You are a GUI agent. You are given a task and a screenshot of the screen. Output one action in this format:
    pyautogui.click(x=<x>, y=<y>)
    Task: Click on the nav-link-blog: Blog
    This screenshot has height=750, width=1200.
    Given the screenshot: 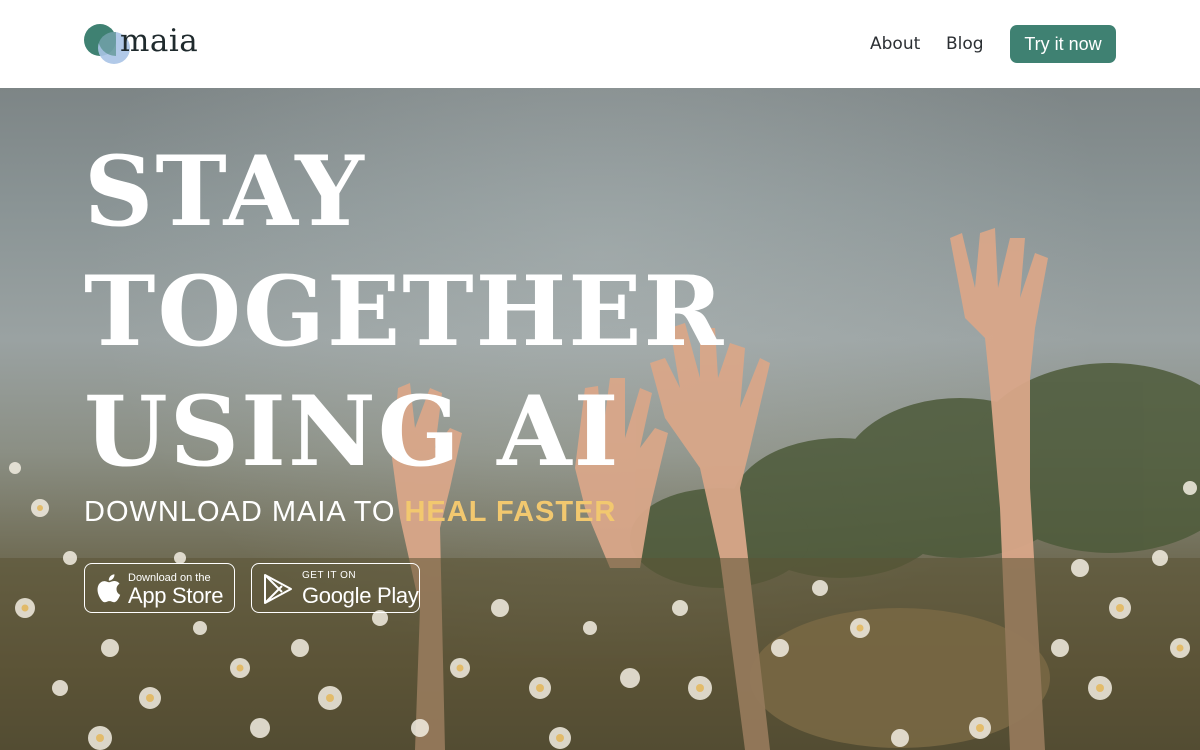 What is the action you would take?
    pyautogui.click(x=965, y=44)
    